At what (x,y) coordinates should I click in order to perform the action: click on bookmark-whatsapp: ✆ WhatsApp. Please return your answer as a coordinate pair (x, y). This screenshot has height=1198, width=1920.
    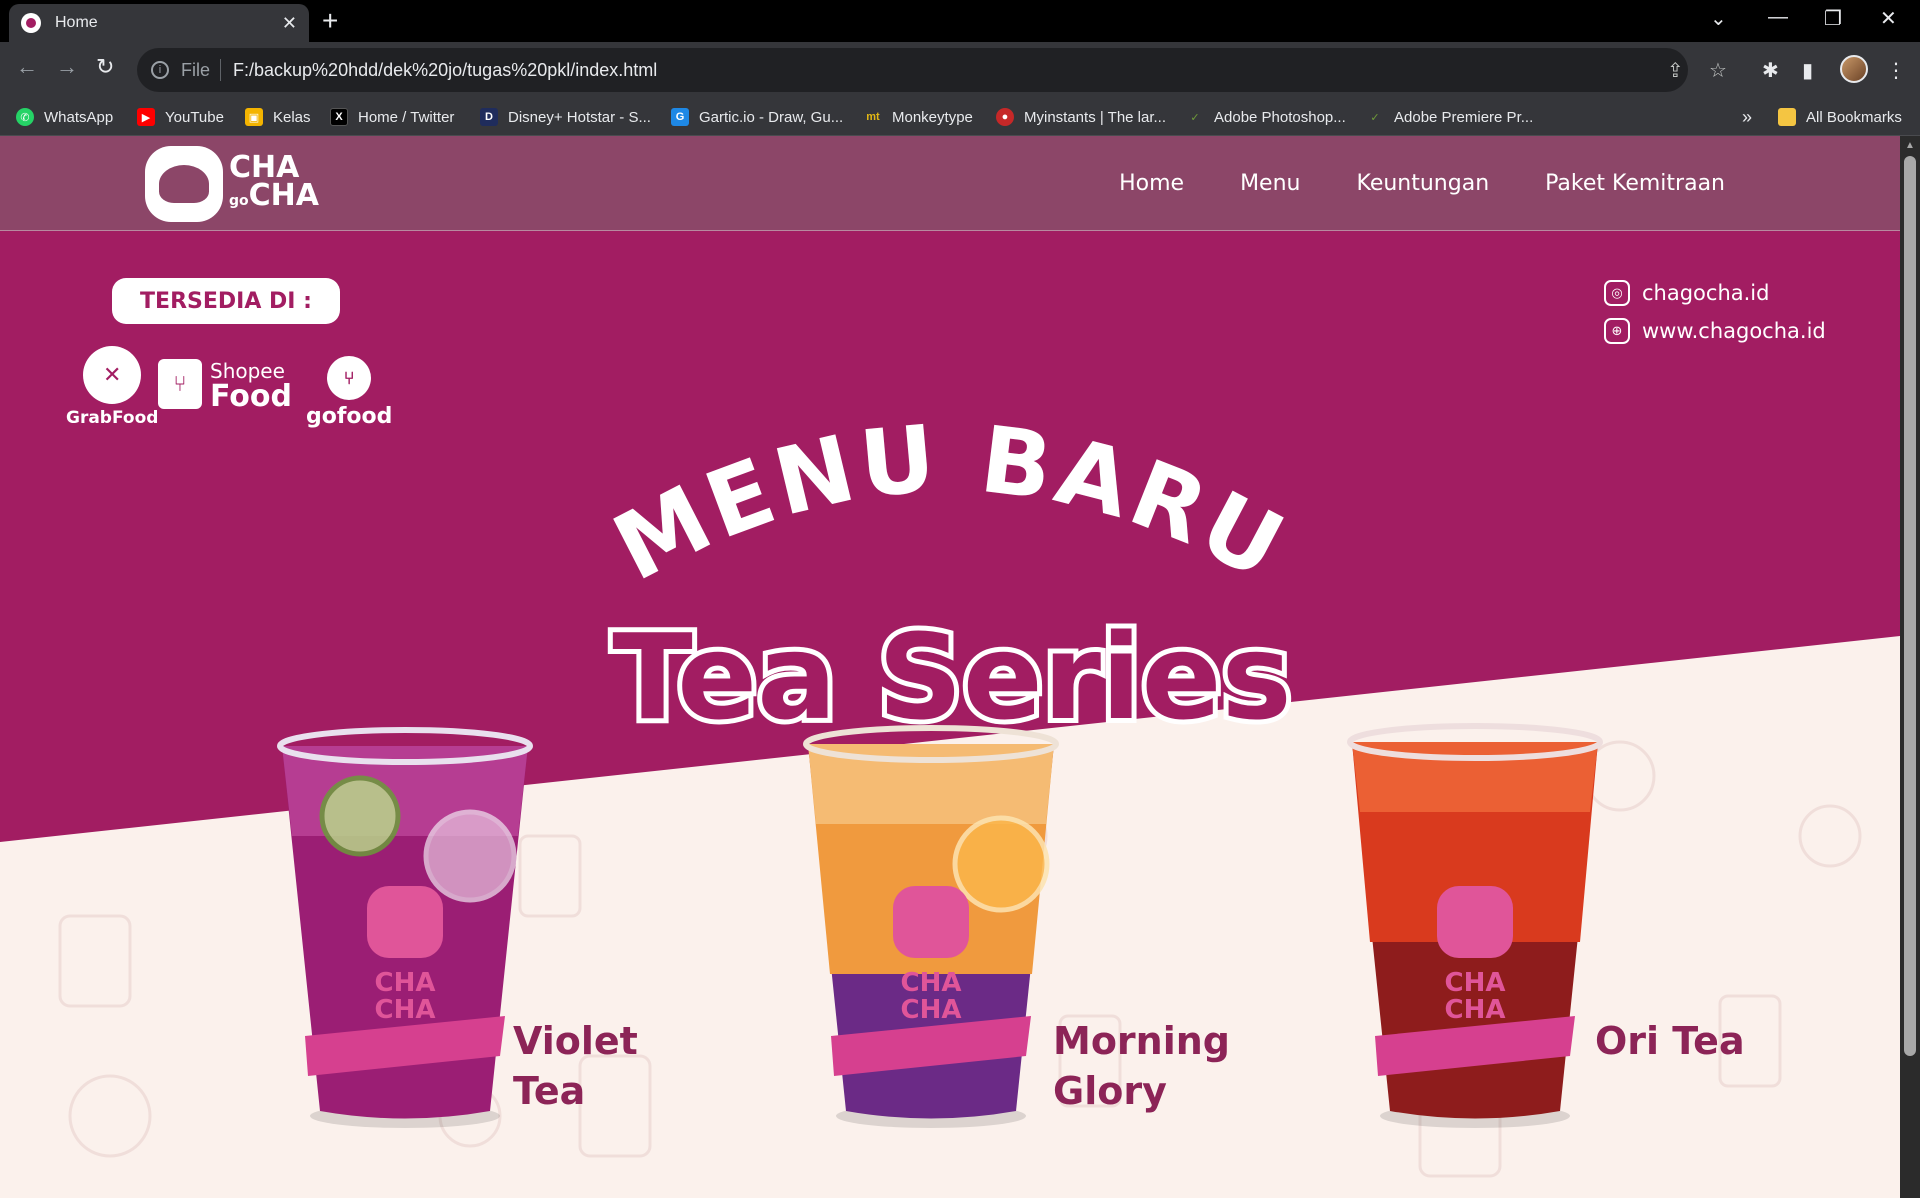
    Looking at the image, I should click on (64, 117).